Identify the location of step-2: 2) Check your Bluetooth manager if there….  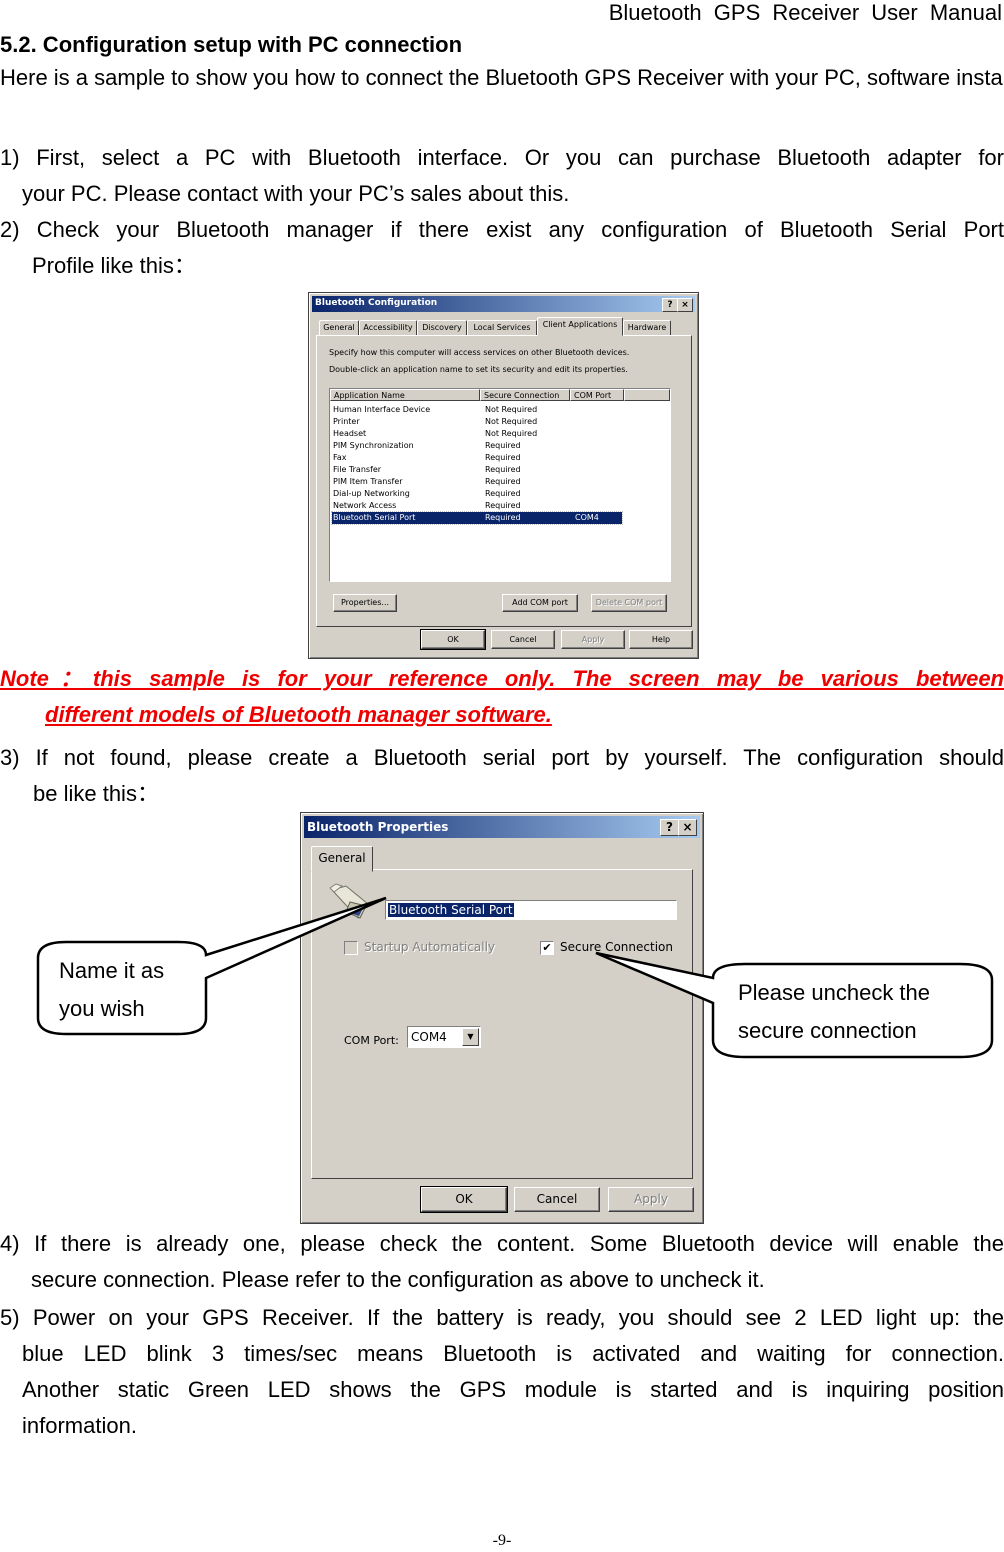
(502, 248).